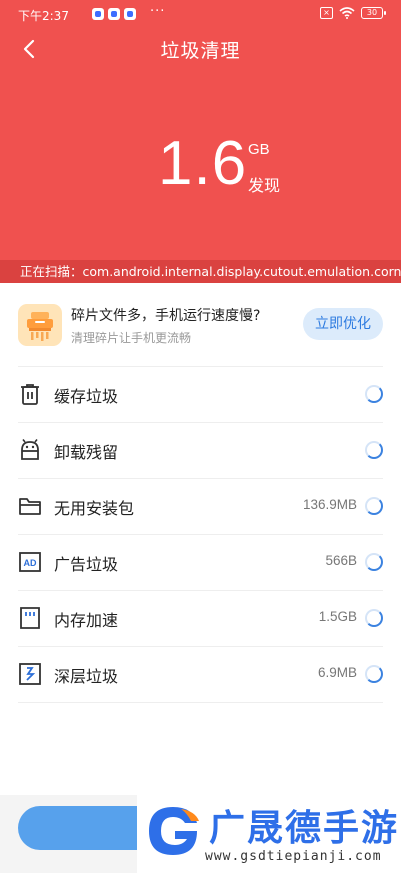 This screenshot has height=873, width=401. What do you see at coordinates (30, 618) in the screenshot?
I see `memory-icon` at bounding box center [30, 618].